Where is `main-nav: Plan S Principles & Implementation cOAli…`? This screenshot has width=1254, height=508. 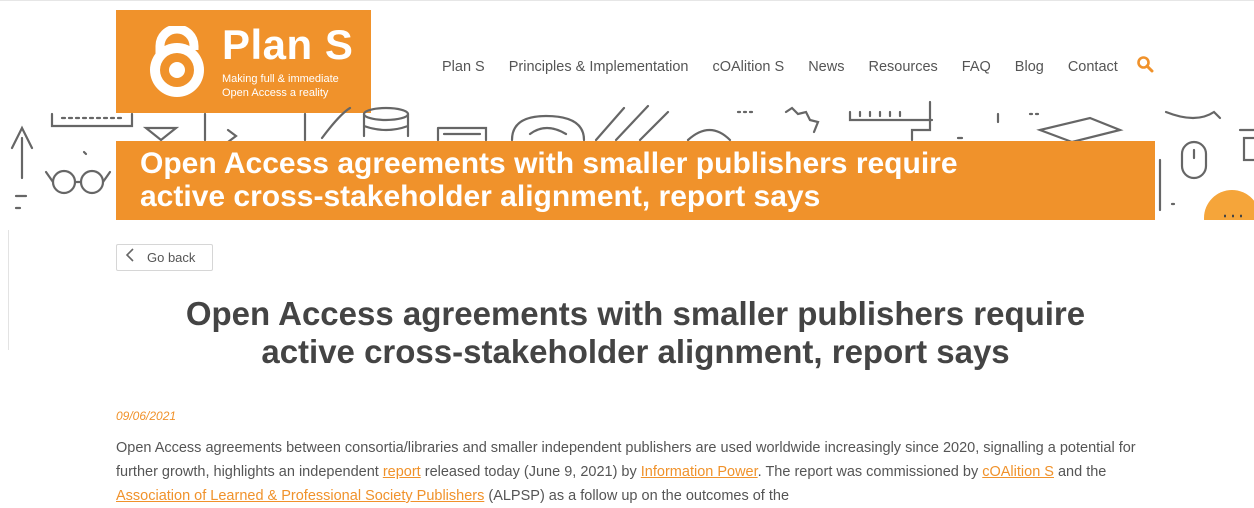 main-nav: Plan S Principles & Implementation cOAli… is located at coordinates (798, 66).